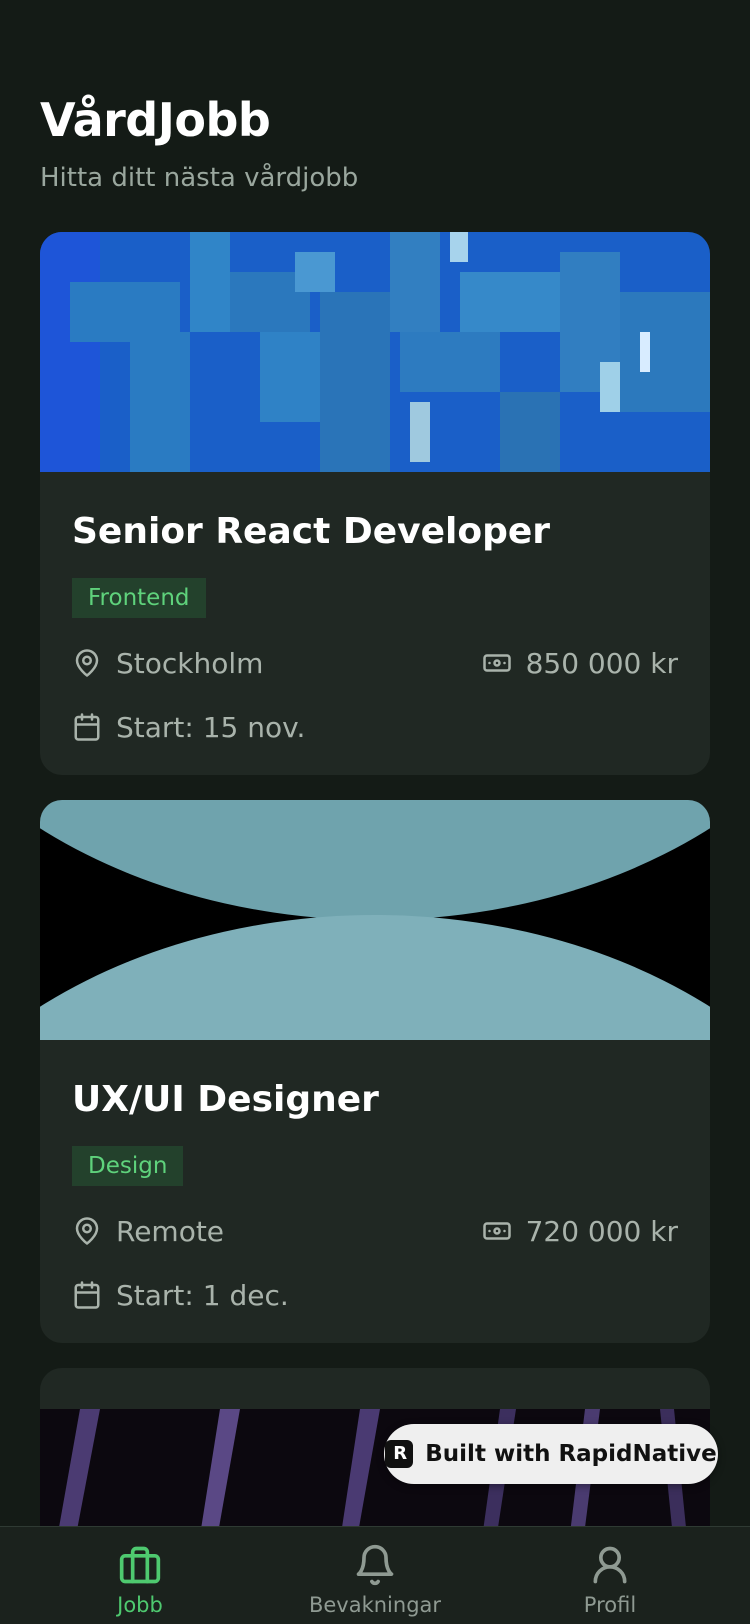 Image resolution: width=750 pixels, height=1624 pixels. I want to click on tab-profil: Profil, so click(610, 1575).